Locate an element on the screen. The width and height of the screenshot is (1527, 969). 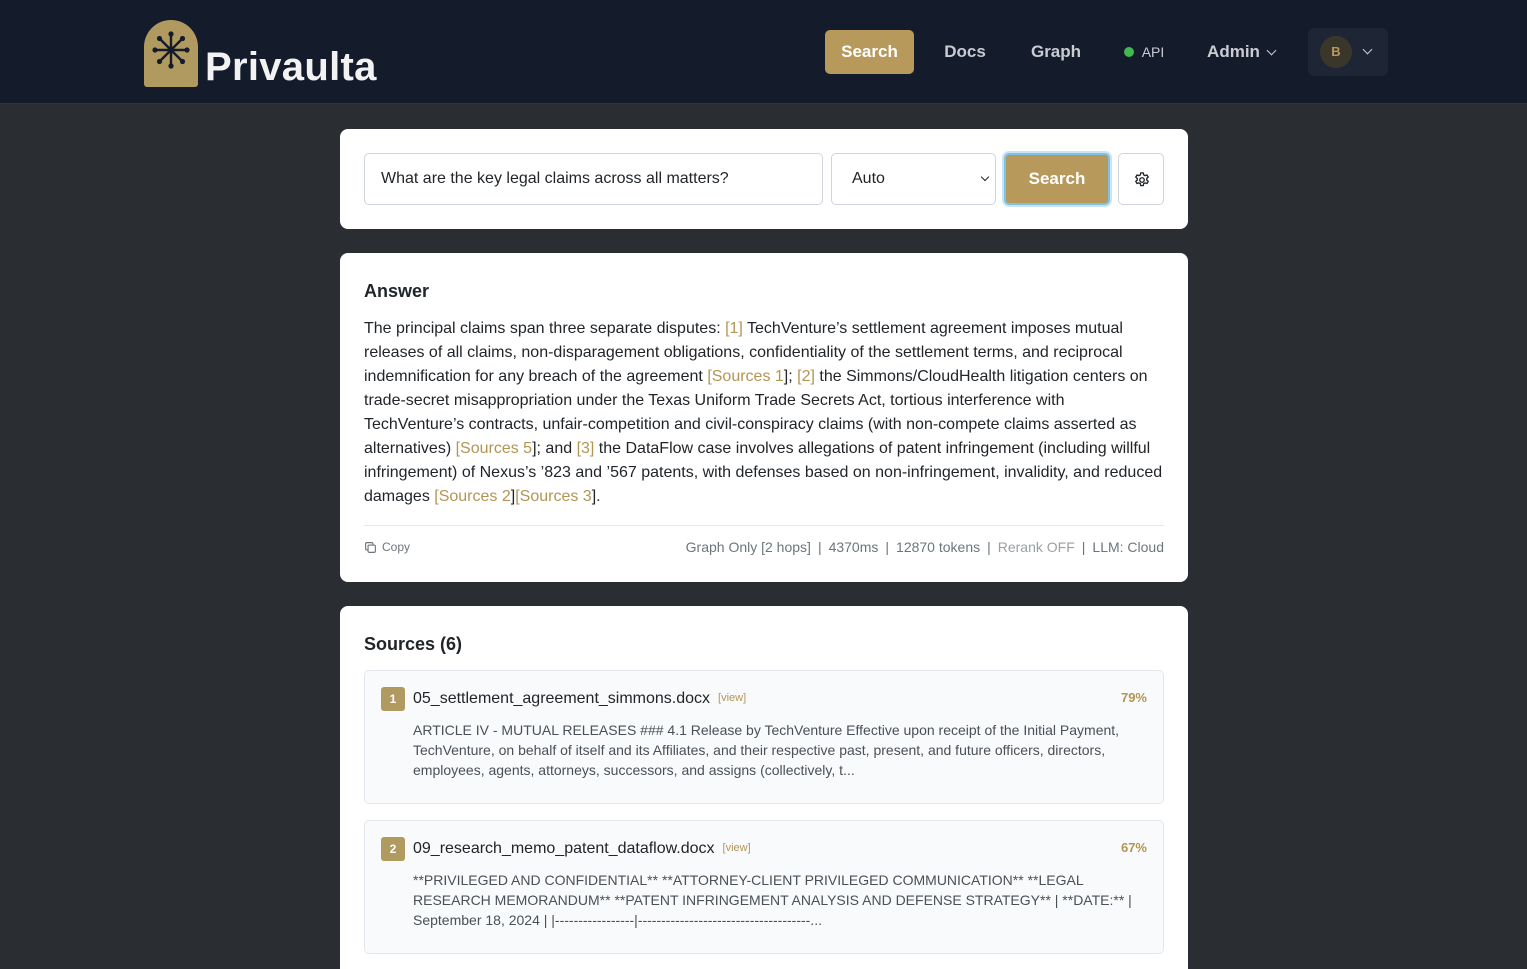
brand: Privaulta is located at coordinates (260, 53).